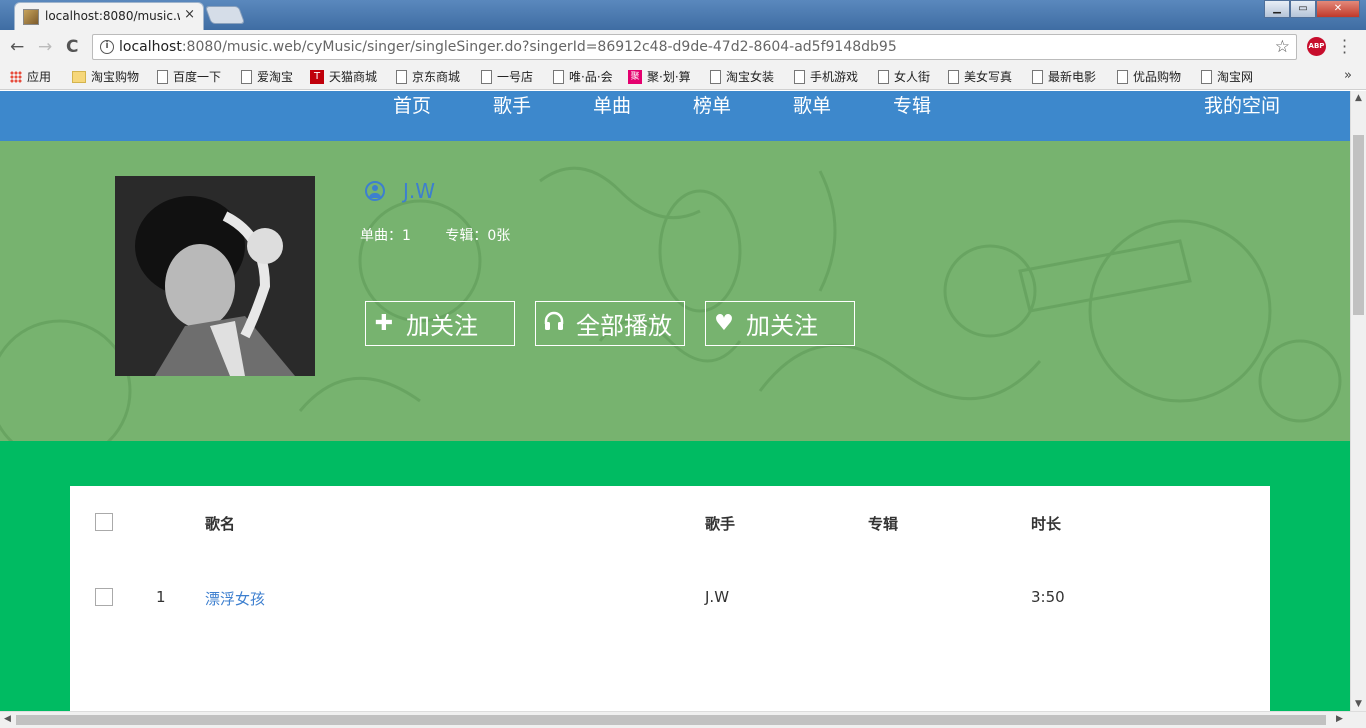 The width and height of the screenshot is (1366, 728). I want to click on bookmark-label: 天猫商城, so click(353, 77).